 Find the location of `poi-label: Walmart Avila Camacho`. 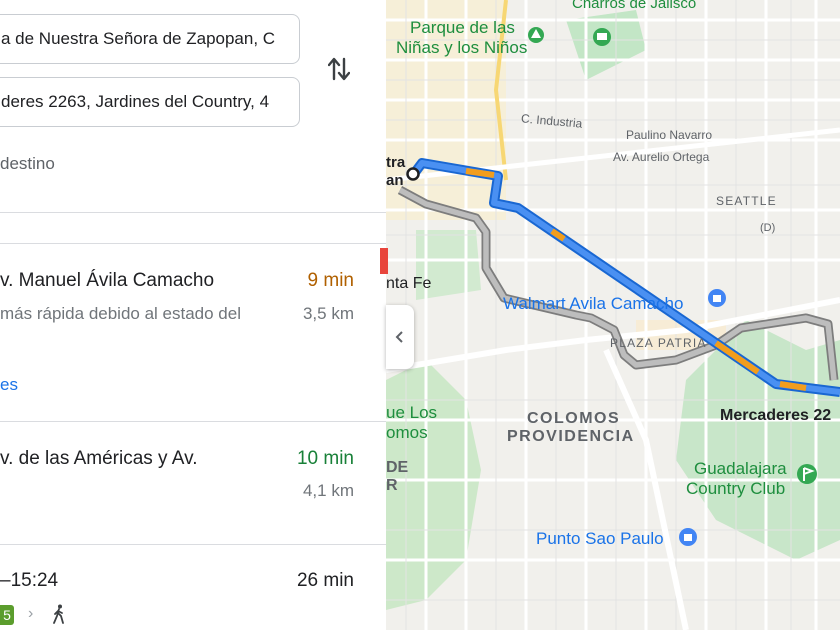

poi-label: Walmart Avila Camacho is located at coordinates (593, 304).